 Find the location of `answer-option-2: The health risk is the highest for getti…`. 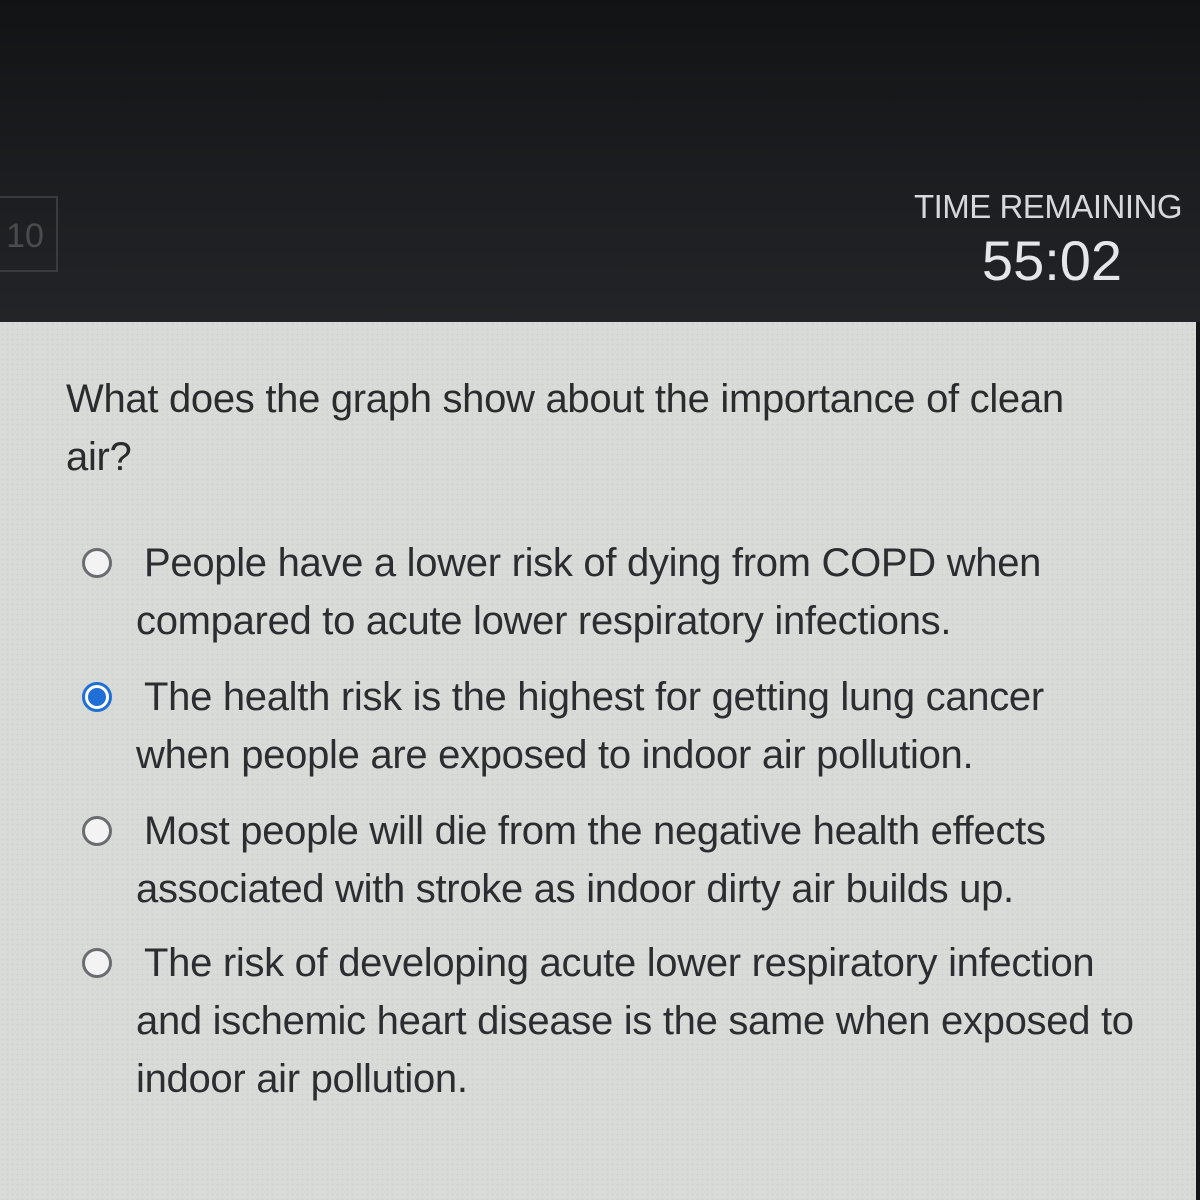

answer-option-2: The health risk is the highest for getti… is located at coordinates (610, 726).